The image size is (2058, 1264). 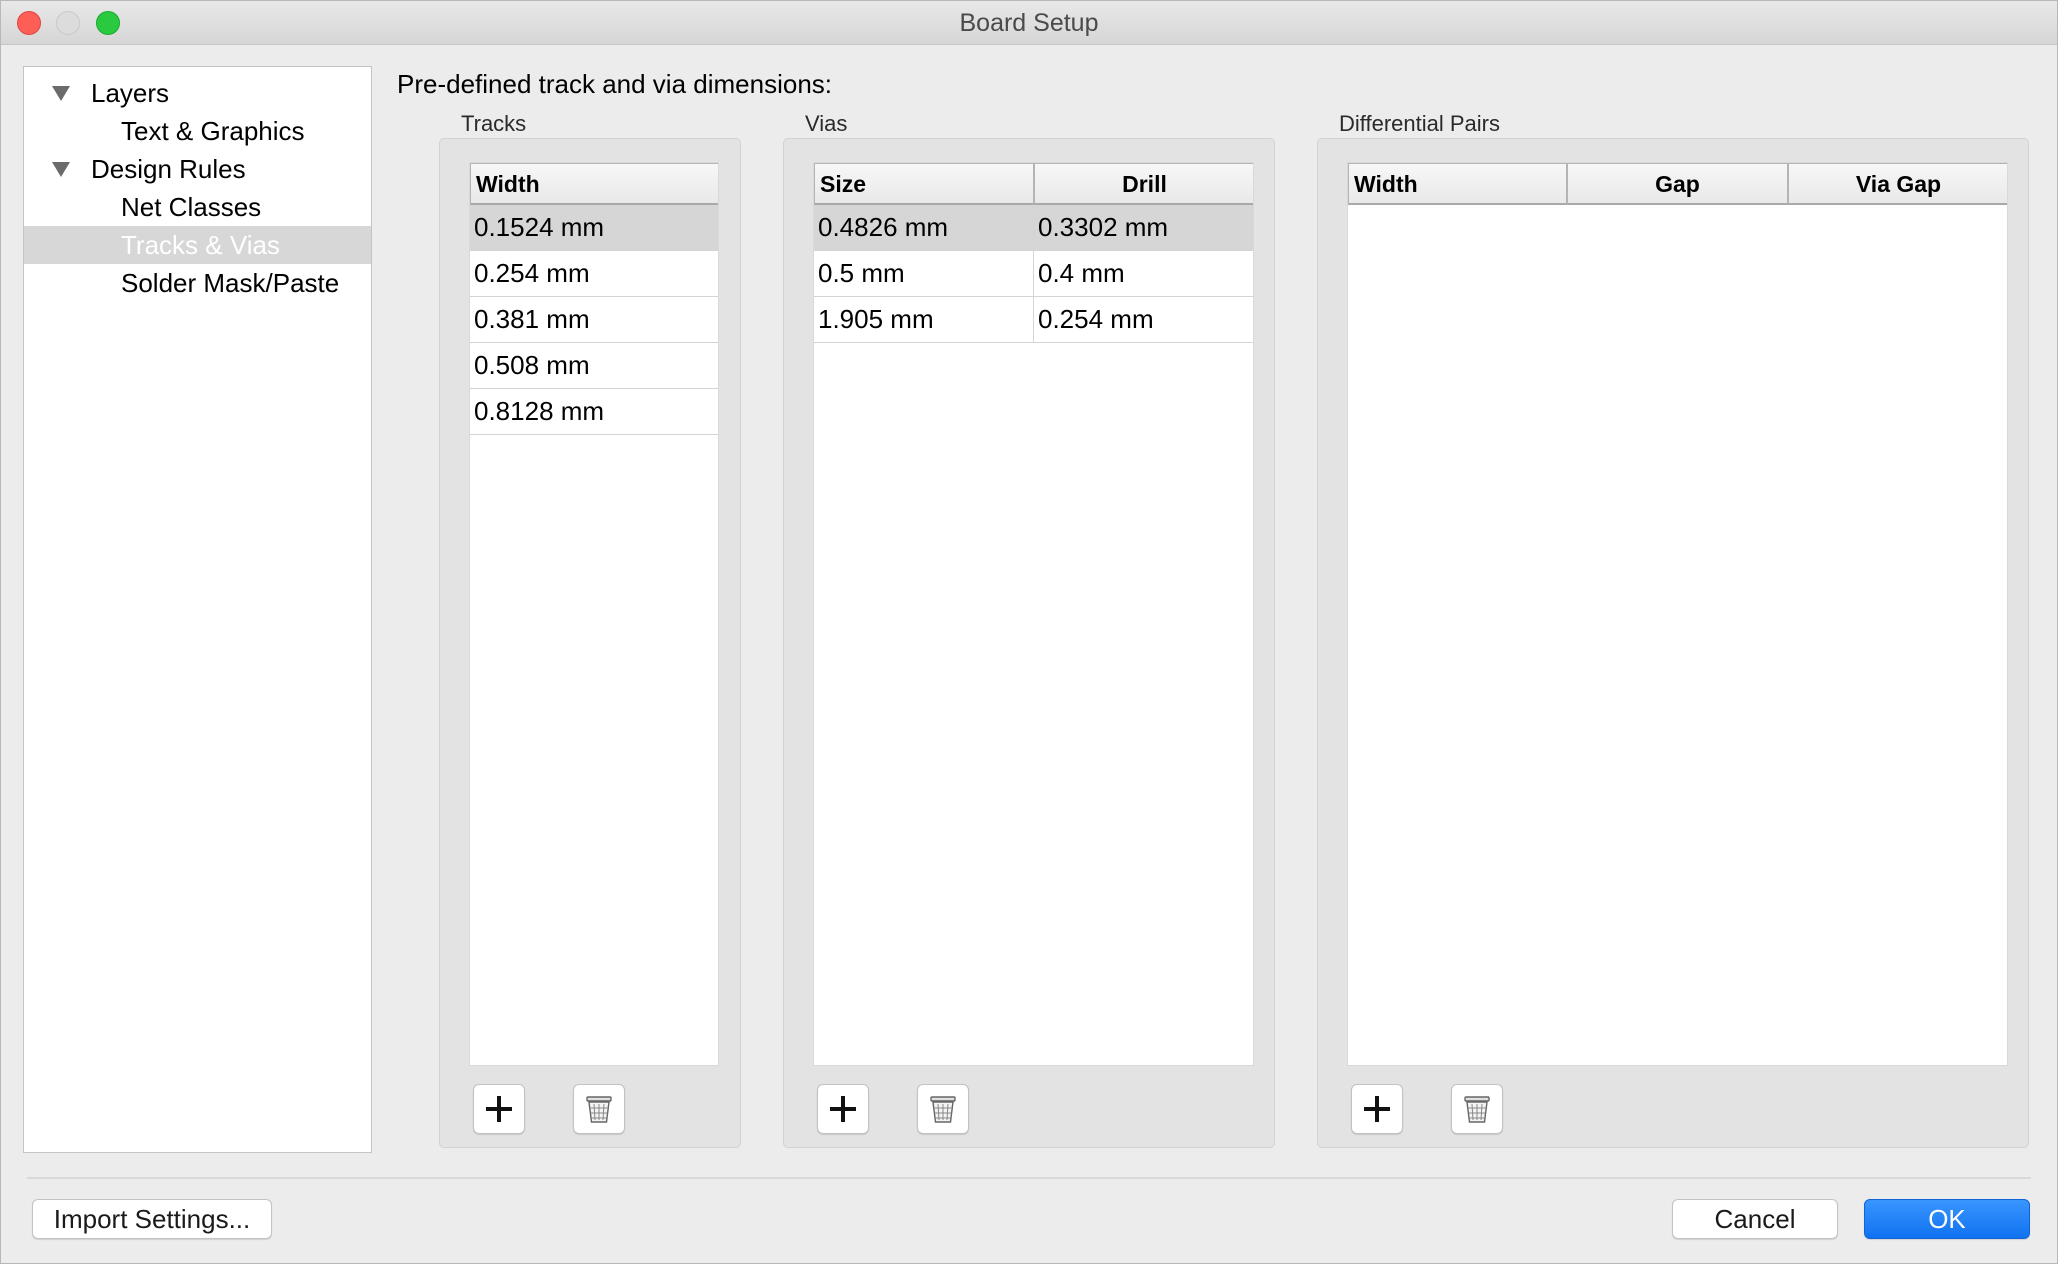 I want to click on size-cell: 1.905 mm, so click(x=924, y=320).